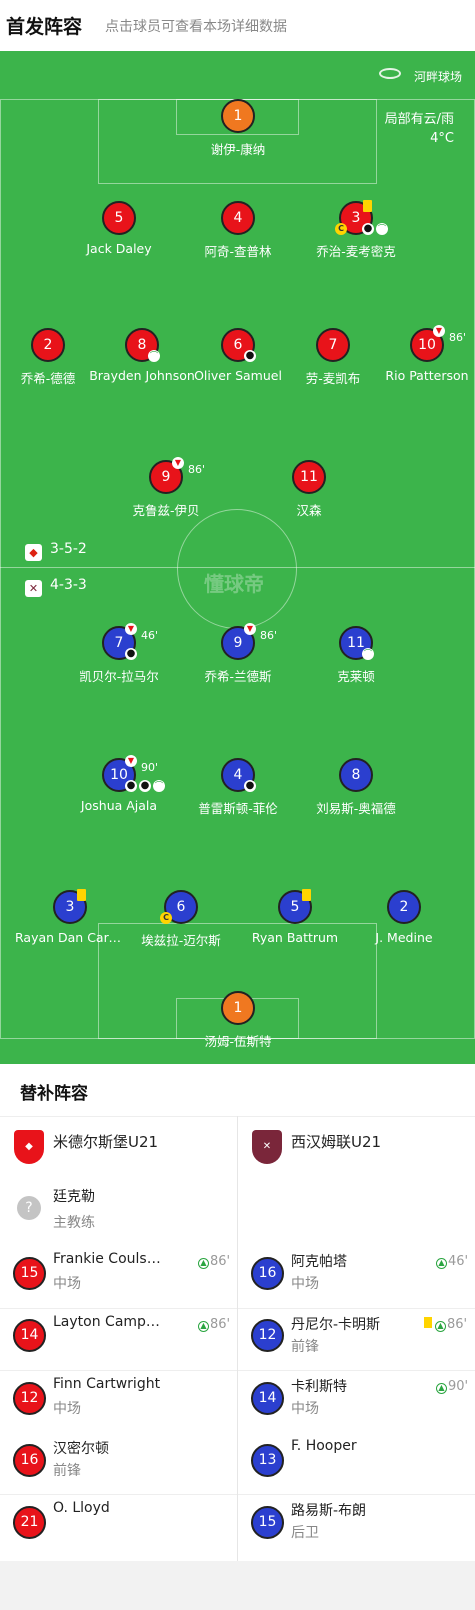 The image size is (475, 1610). Describe the element at coordinates (404, 907) in the screenshot. I see `player-number: 2` at that location.